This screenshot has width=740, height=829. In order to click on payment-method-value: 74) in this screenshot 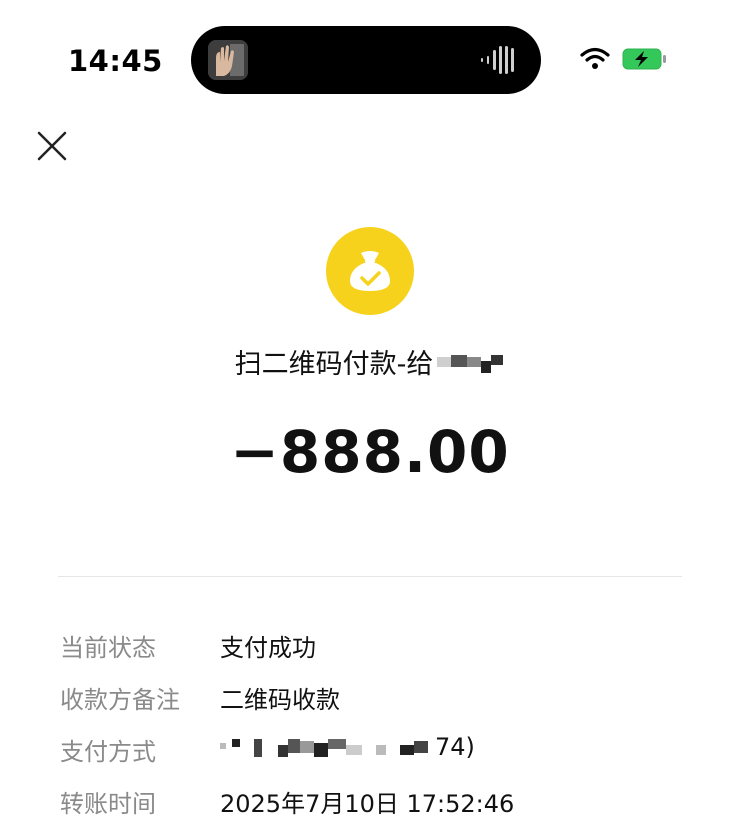, I will do `click(347, 746)`.